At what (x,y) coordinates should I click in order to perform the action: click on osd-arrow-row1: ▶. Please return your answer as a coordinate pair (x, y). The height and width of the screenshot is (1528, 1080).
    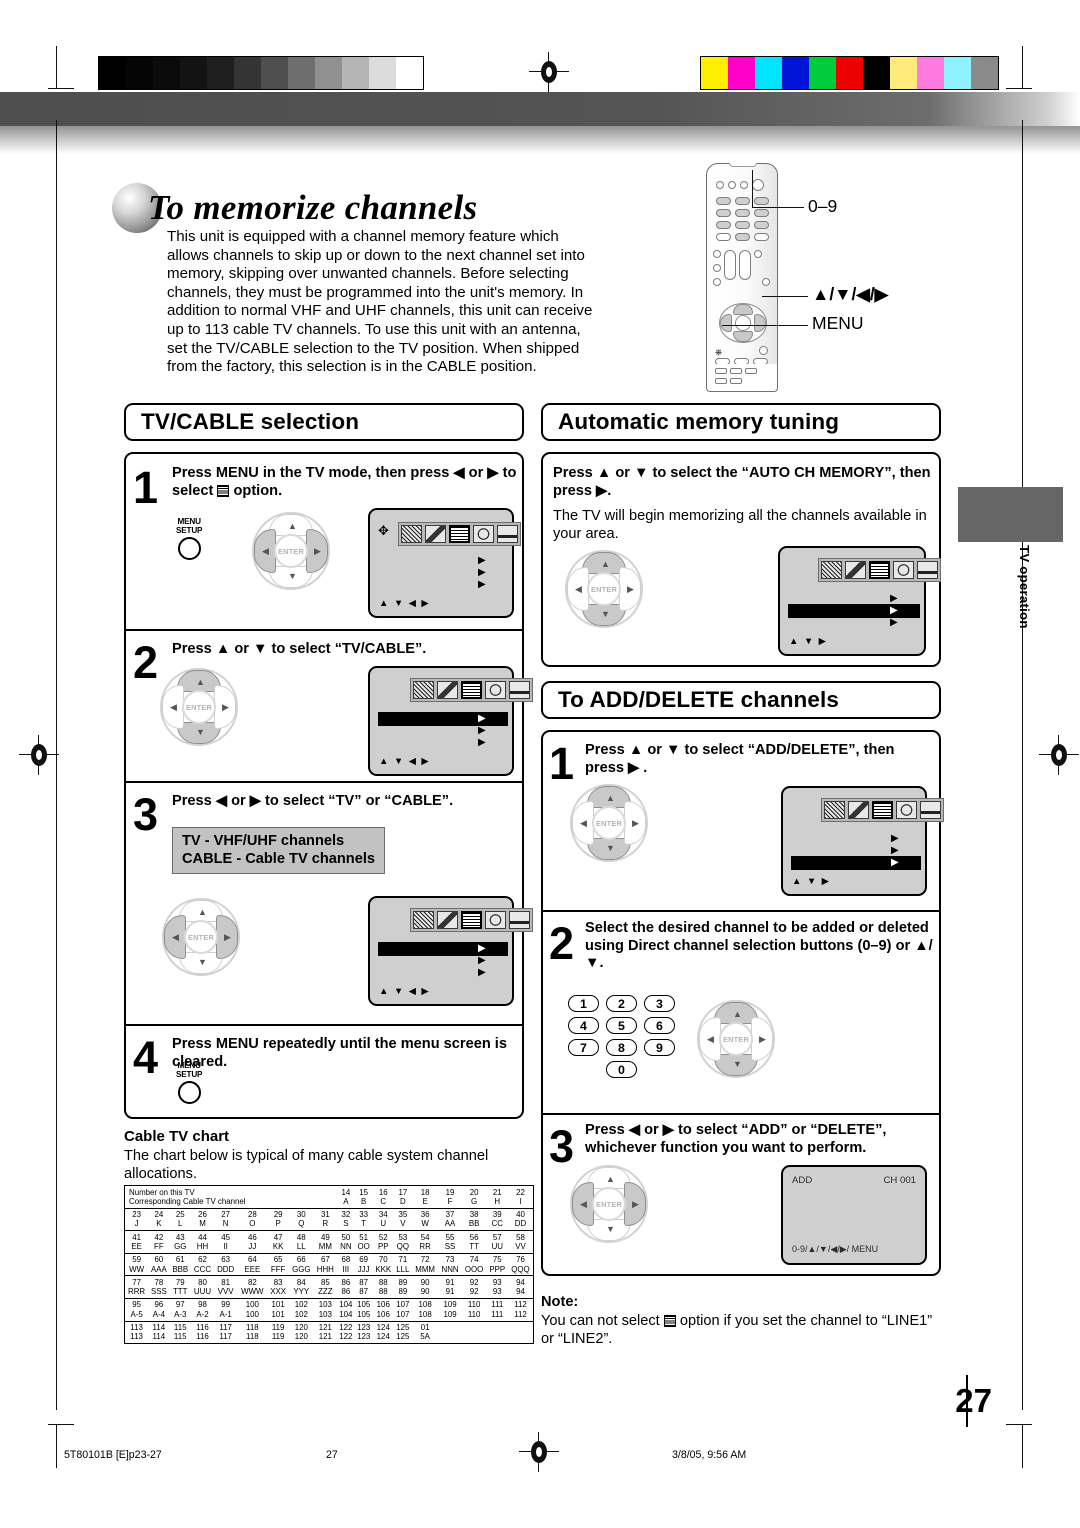
    Looking at the image, I should click on (895, 838).